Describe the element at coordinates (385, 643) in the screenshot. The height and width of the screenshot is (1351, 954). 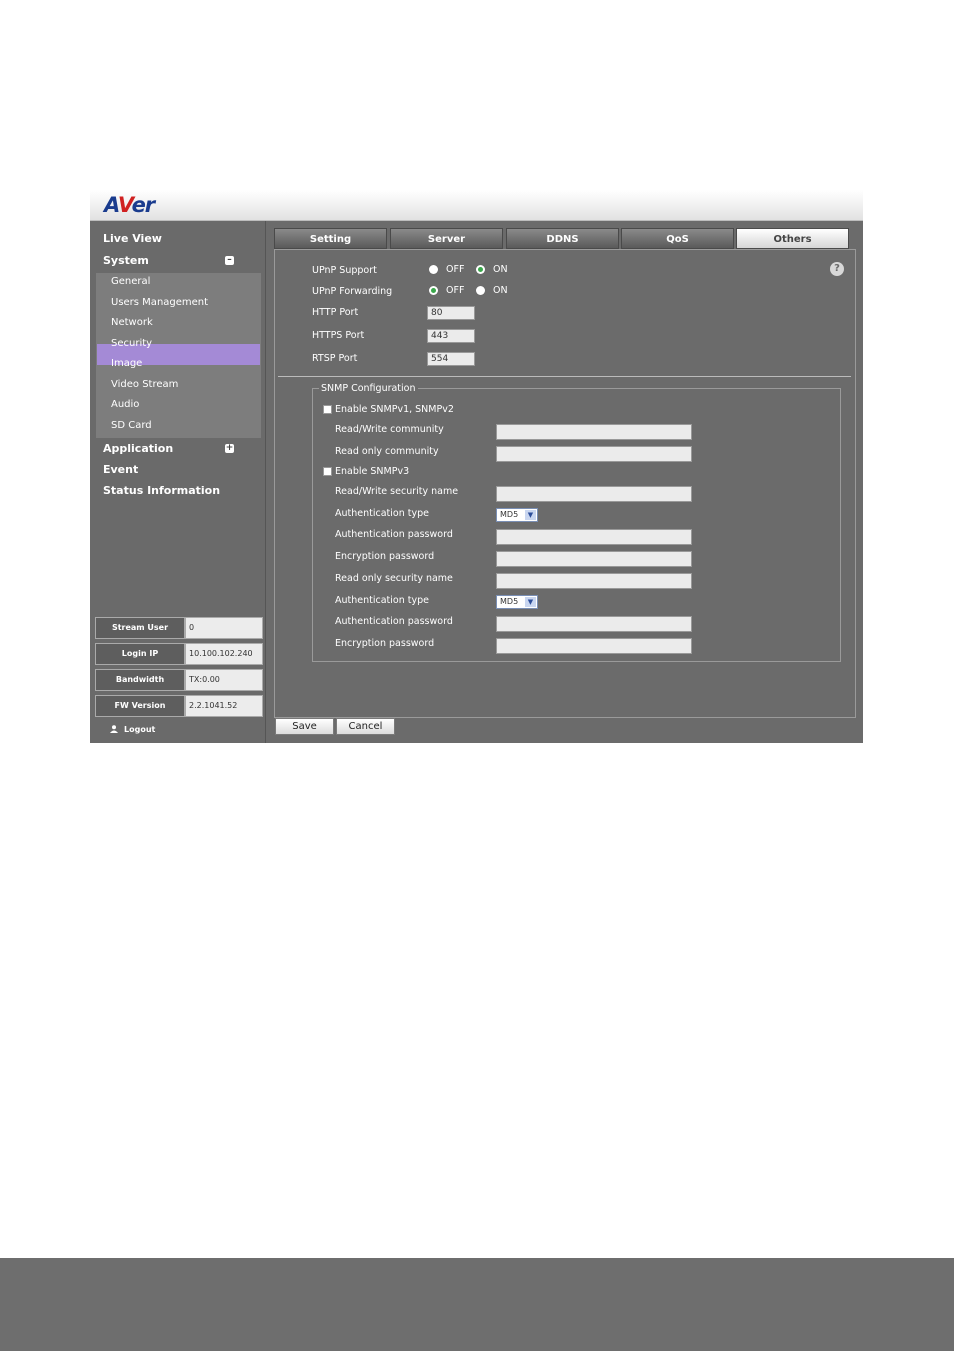
I see `enc-password-2-label: Encryption password` at that location.